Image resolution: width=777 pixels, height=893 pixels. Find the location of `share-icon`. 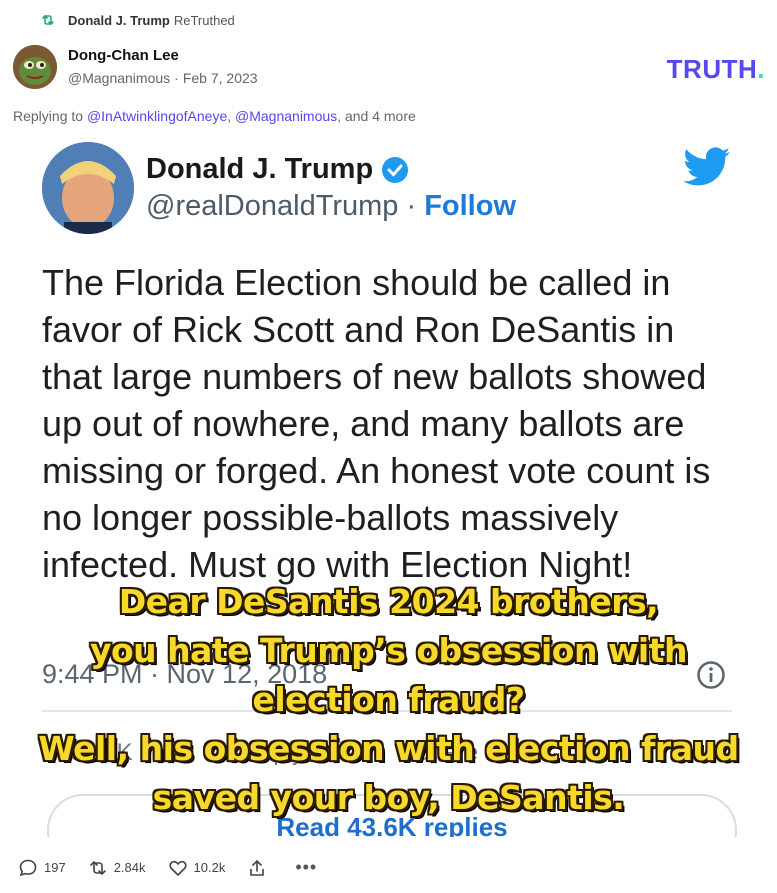

share-icon is located at coordinates (257, 867).